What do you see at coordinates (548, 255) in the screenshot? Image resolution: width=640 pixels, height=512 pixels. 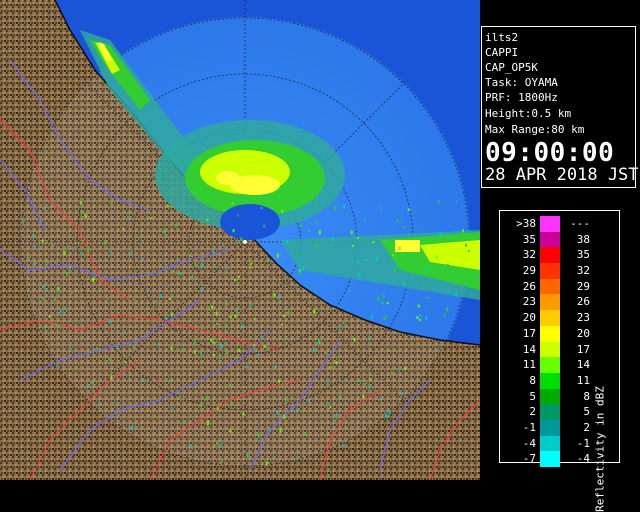 I see `legend-row: 32 35` at bounding box center [548, 255].